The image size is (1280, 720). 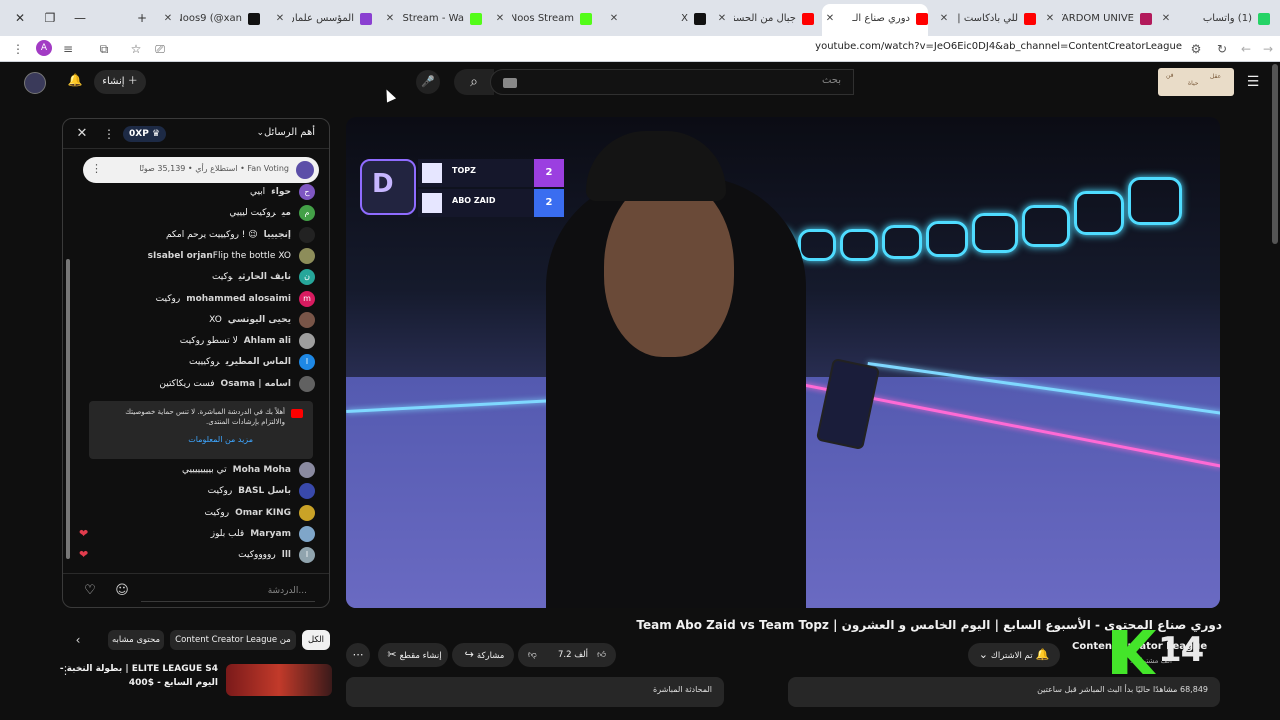 What do you see at coordinates (259, 320) in the screenshot?
I see `chat-author: يحيى اليونسي` at bounding box center [259, 320].